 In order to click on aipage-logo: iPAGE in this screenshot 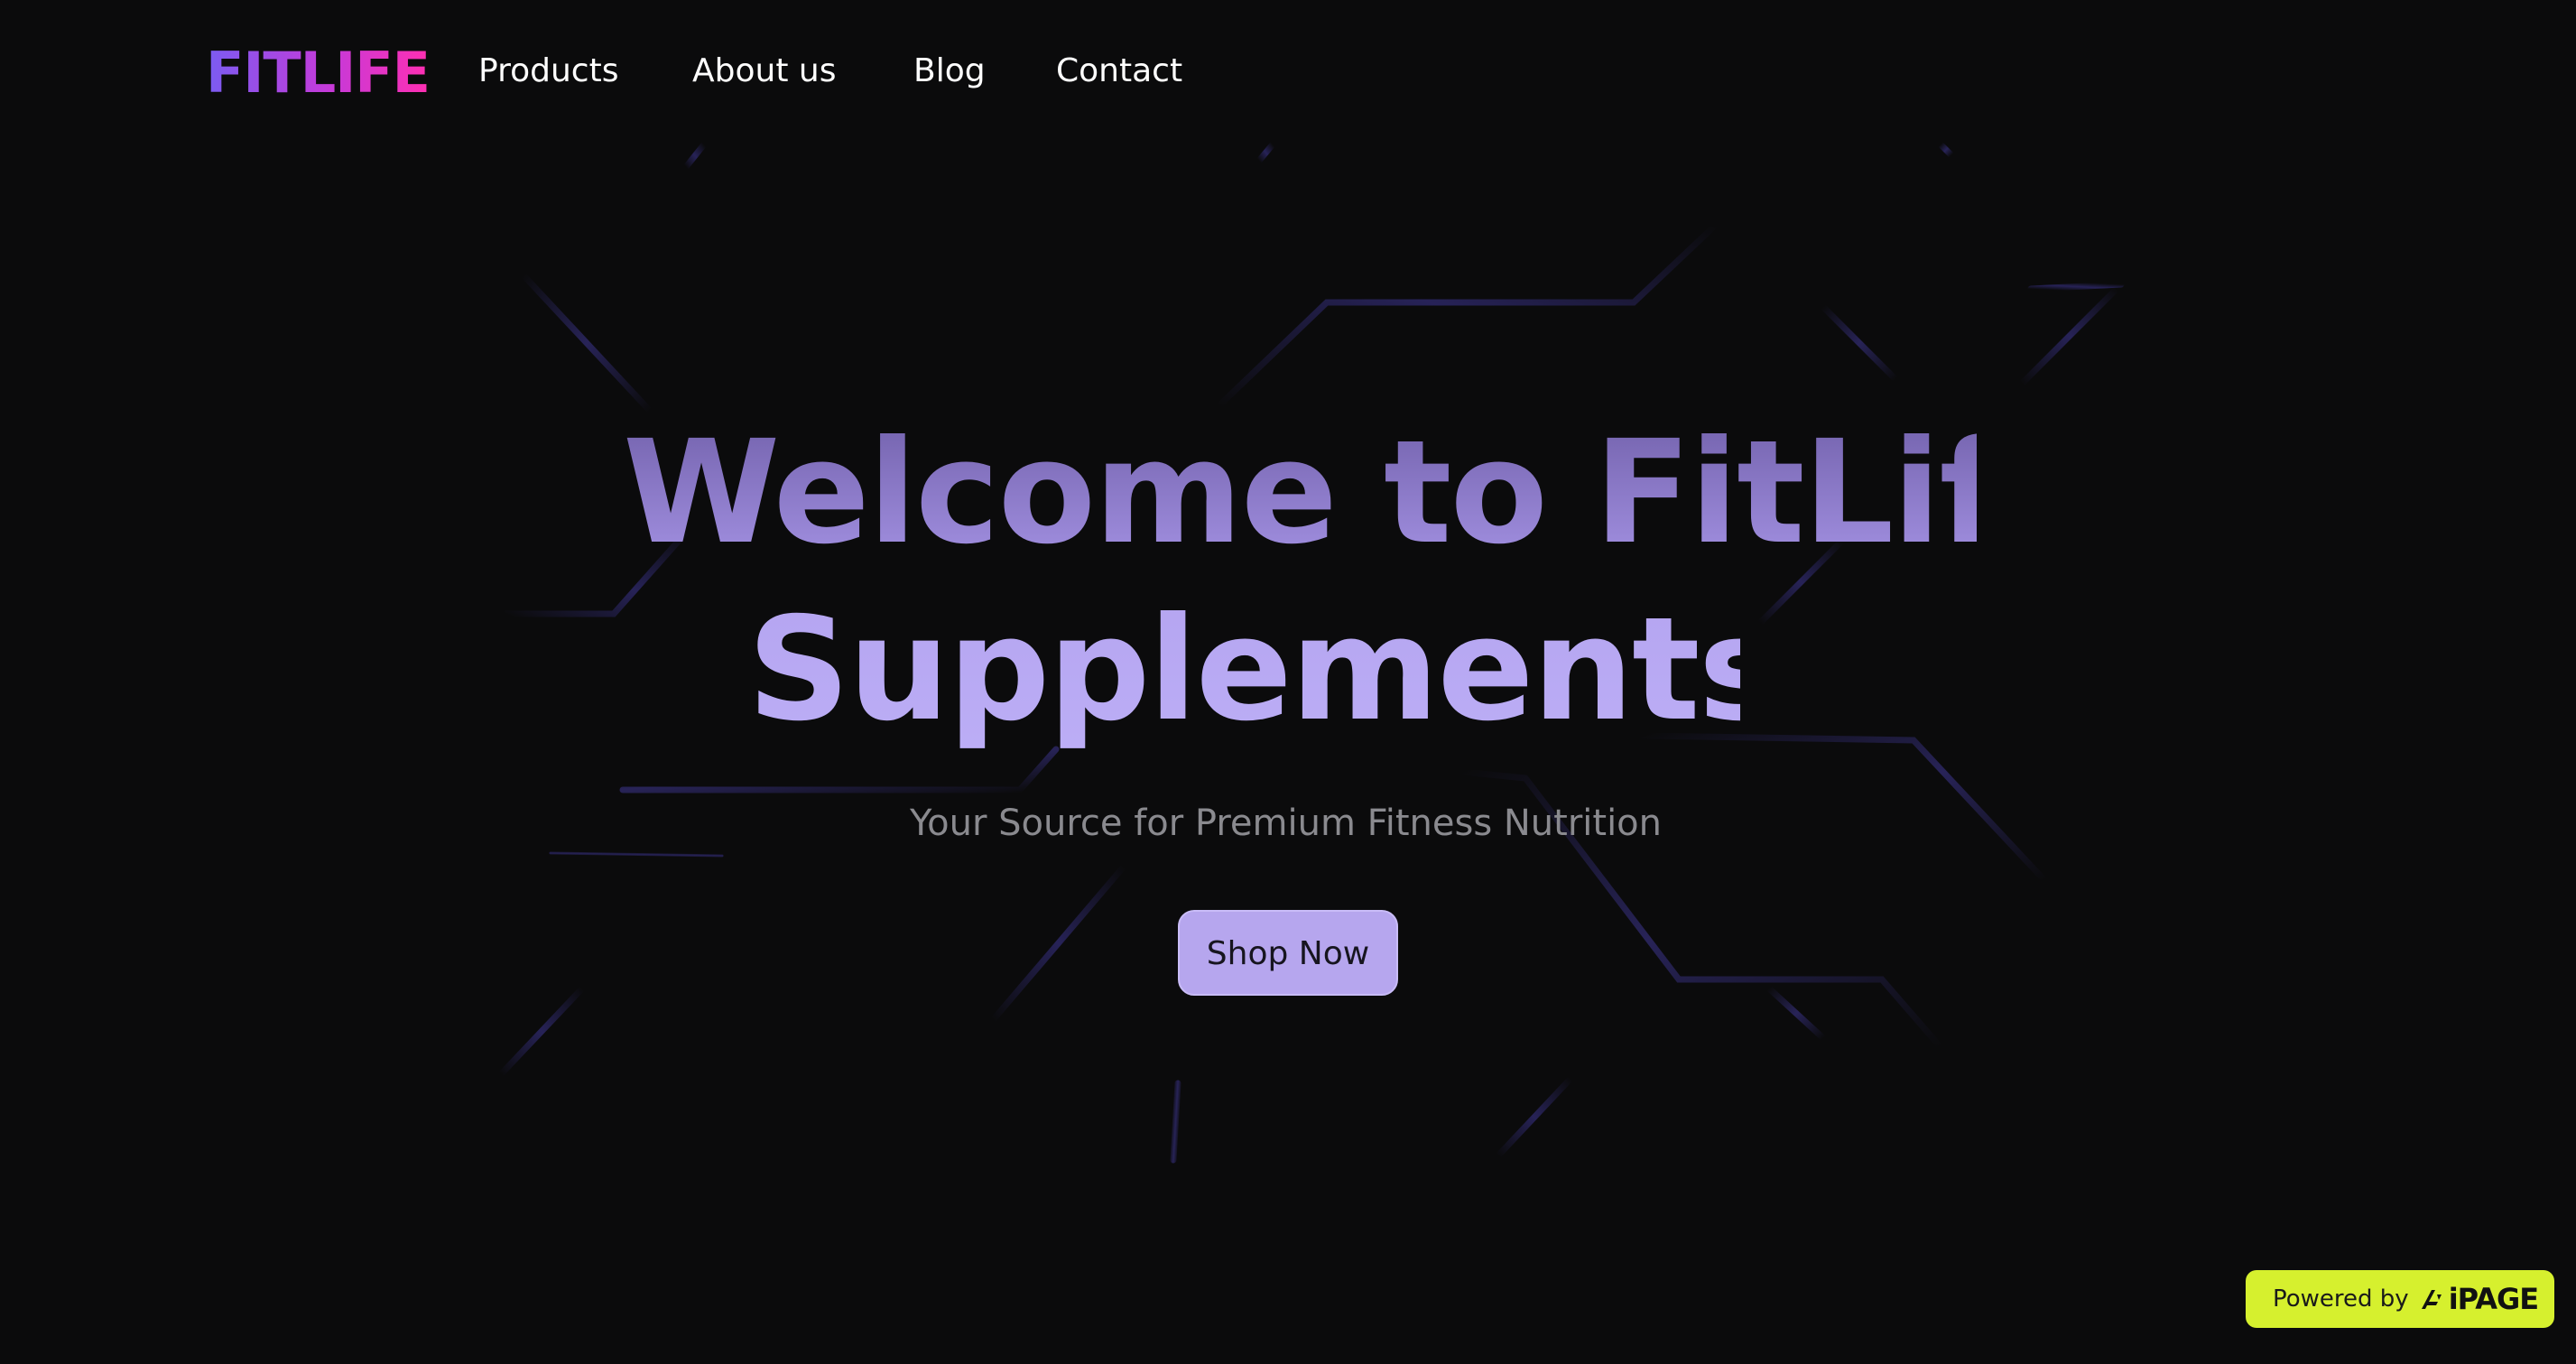, I will do `click(2479, 1299)`.